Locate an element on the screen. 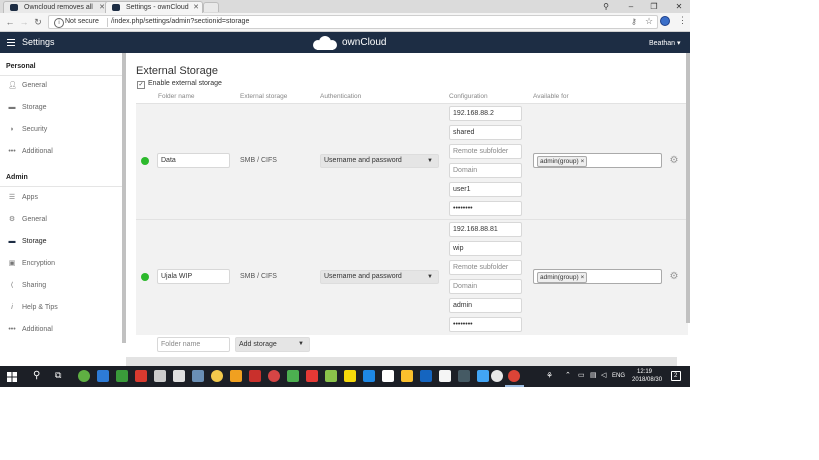 This screenshot has height=460, width=819. config-share-input: wip is located at coordinates (485, 248).